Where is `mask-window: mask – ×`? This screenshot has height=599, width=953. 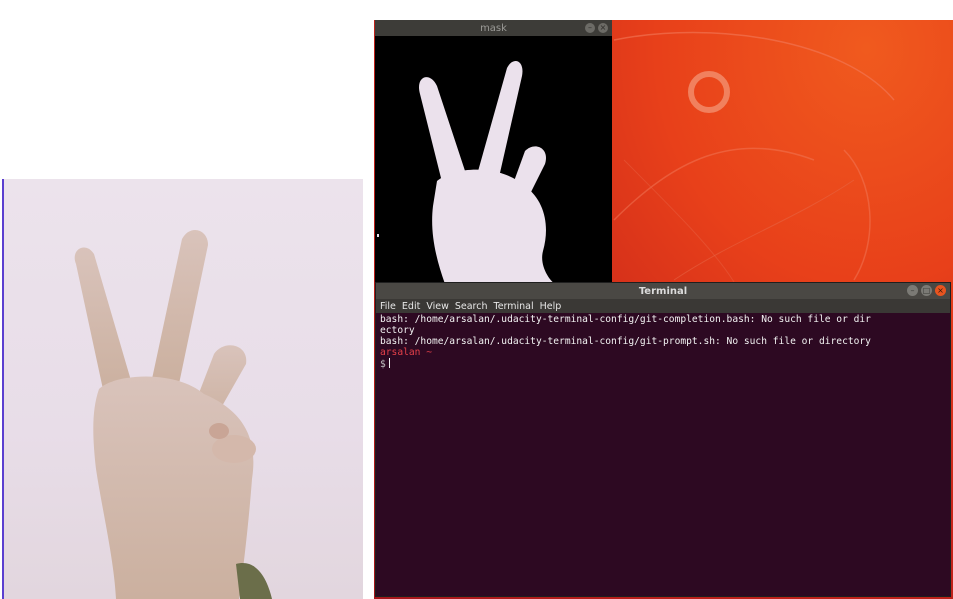
mask-window: mask – × is located at coordinates (493, 152).